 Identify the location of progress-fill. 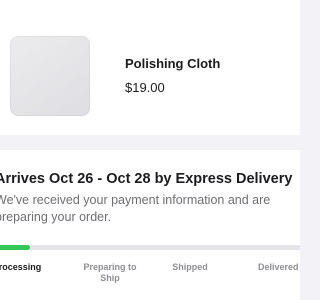
(15, 247).